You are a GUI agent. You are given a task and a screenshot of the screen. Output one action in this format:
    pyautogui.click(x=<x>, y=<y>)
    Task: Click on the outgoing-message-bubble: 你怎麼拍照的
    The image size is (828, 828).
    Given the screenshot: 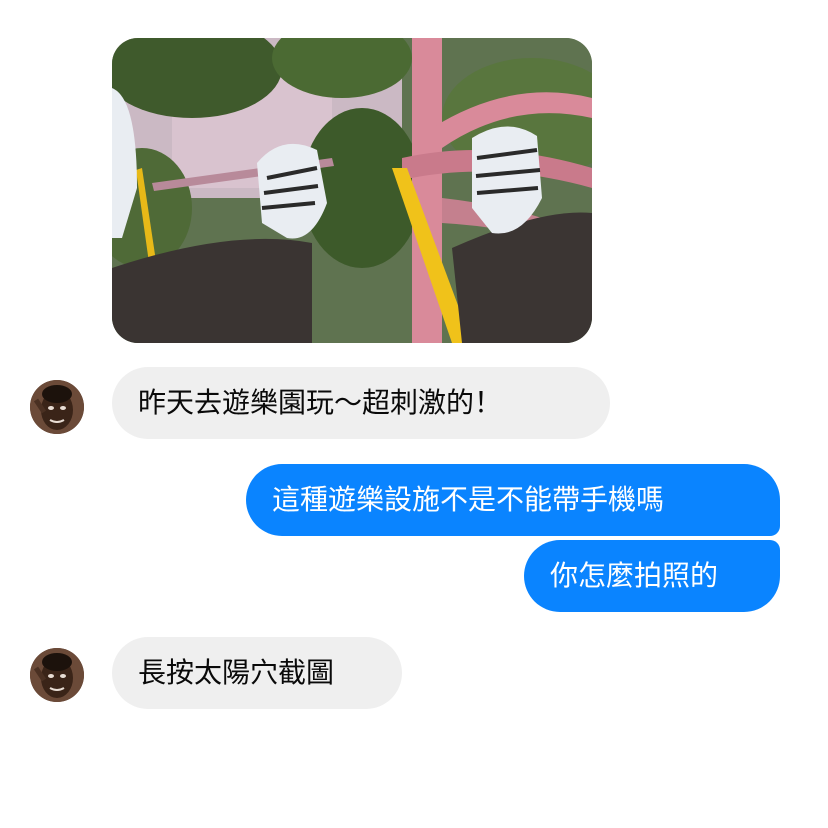 What is the action you would take?
    pyautogui.click(x=652, y=576)
    